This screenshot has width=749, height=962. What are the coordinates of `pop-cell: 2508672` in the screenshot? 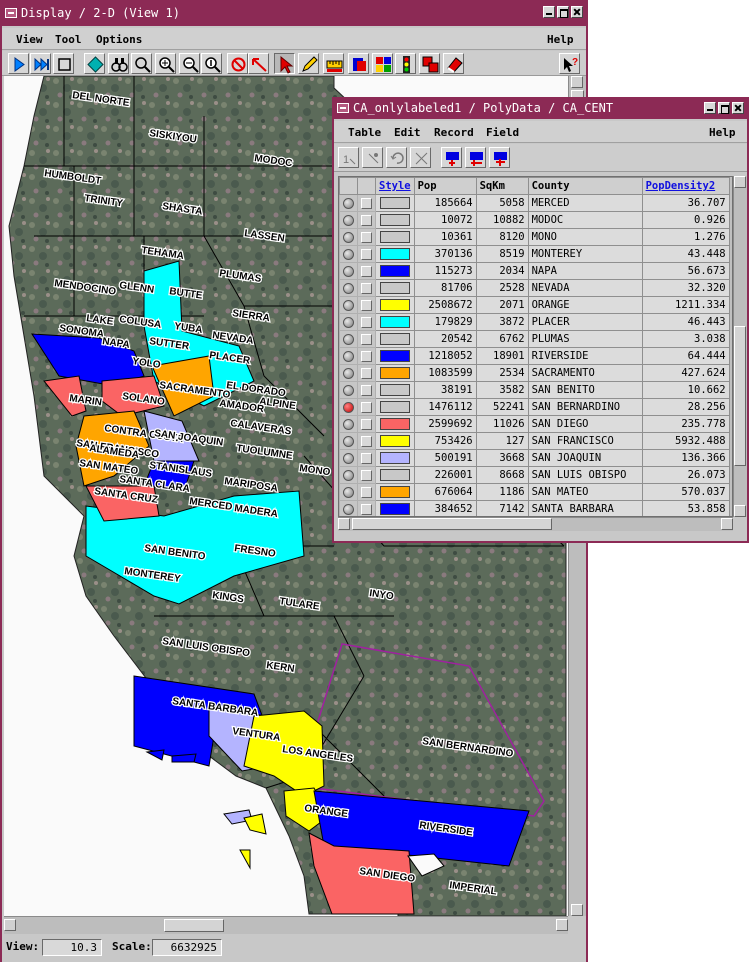 It's located at (445, 305).